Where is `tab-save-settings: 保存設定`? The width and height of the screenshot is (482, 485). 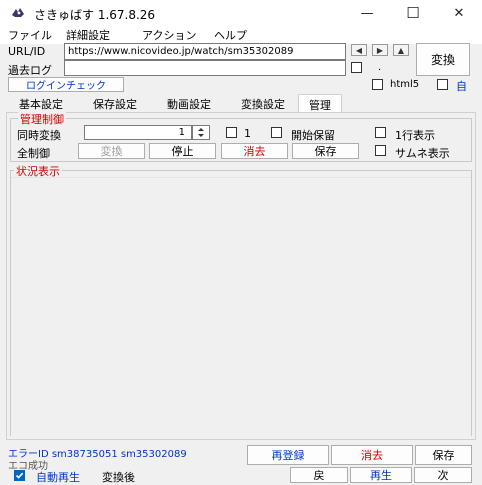 tab-save-settings: 保存設定 is located at coordinates (115, 104).